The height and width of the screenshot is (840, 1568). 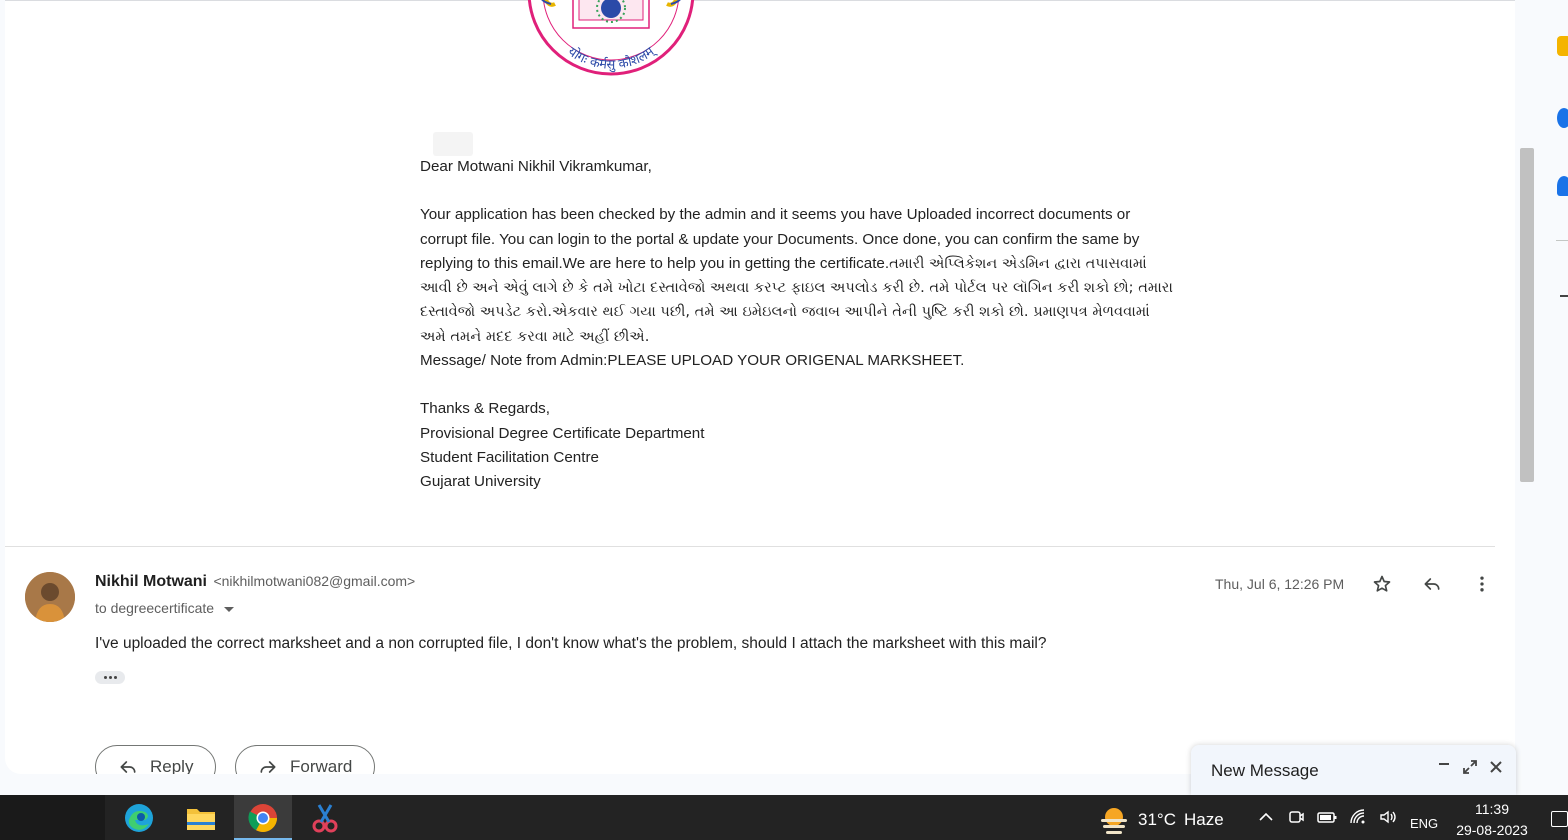 What do you see at coordinates (1266, 817) in the screenshot?
I see `chevron-up-icon` at bounding box center [1266, 817].